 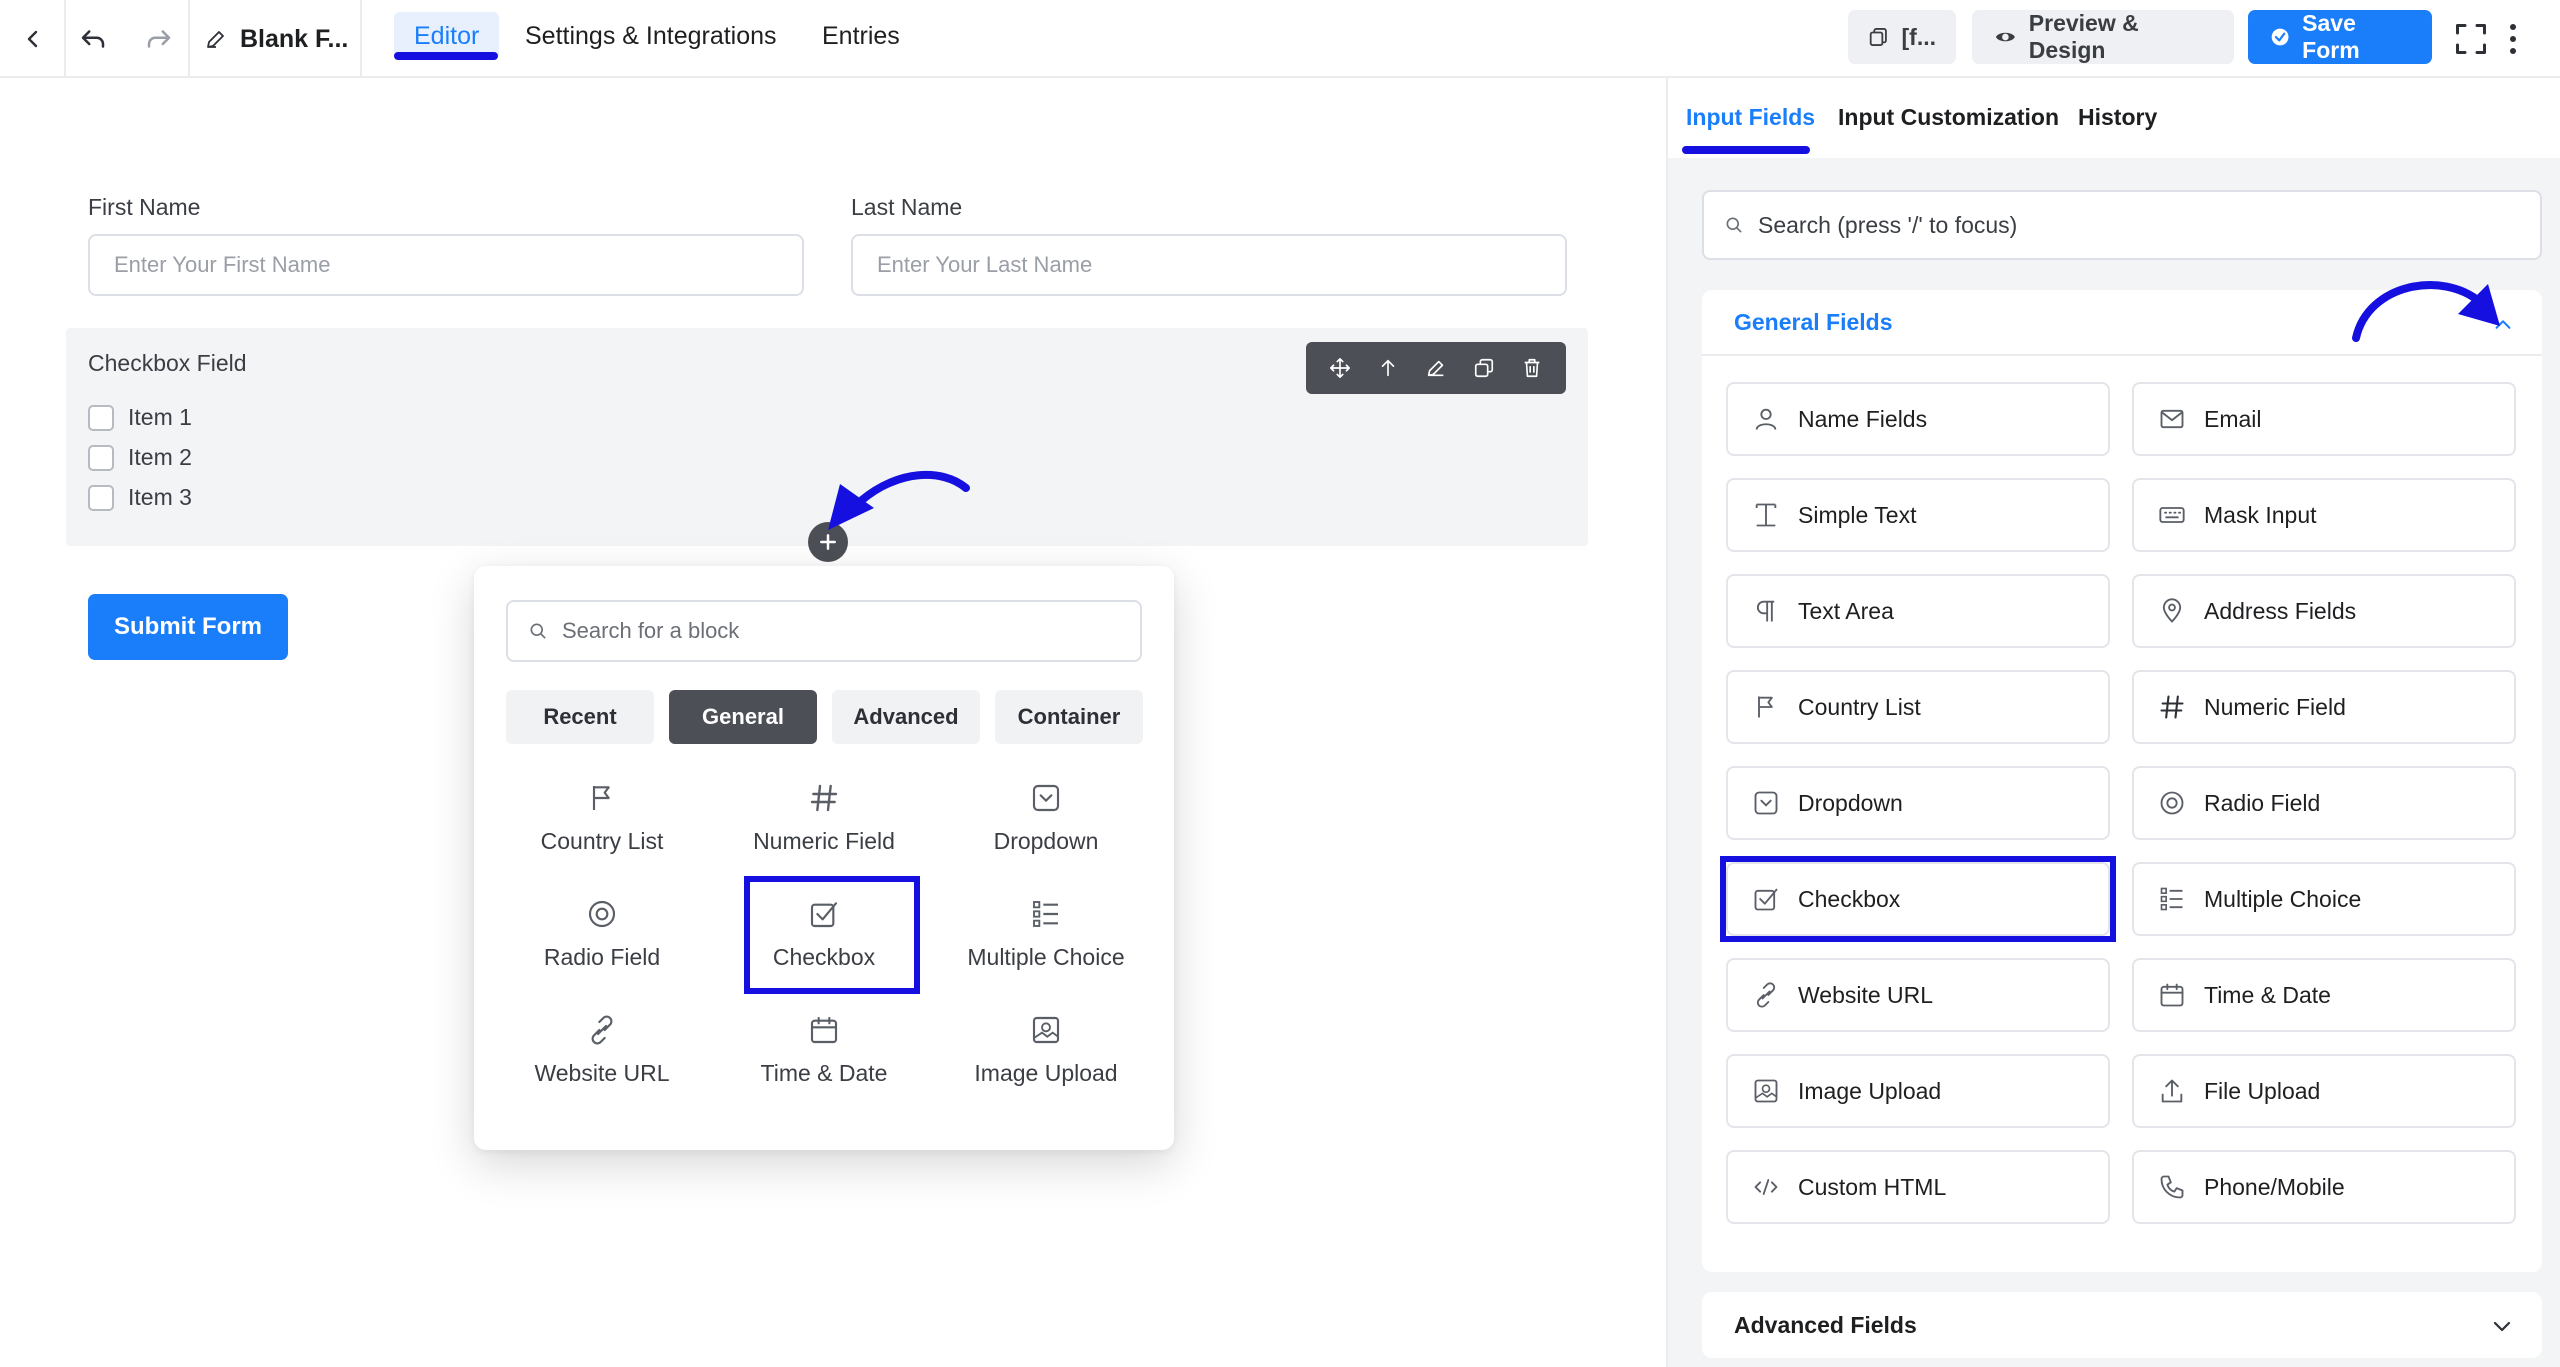 What do you see at coordinates (1918, 515) in the screenshot?
I see `field-simple-text: Simple Text` at bounding box center [1918, 515].